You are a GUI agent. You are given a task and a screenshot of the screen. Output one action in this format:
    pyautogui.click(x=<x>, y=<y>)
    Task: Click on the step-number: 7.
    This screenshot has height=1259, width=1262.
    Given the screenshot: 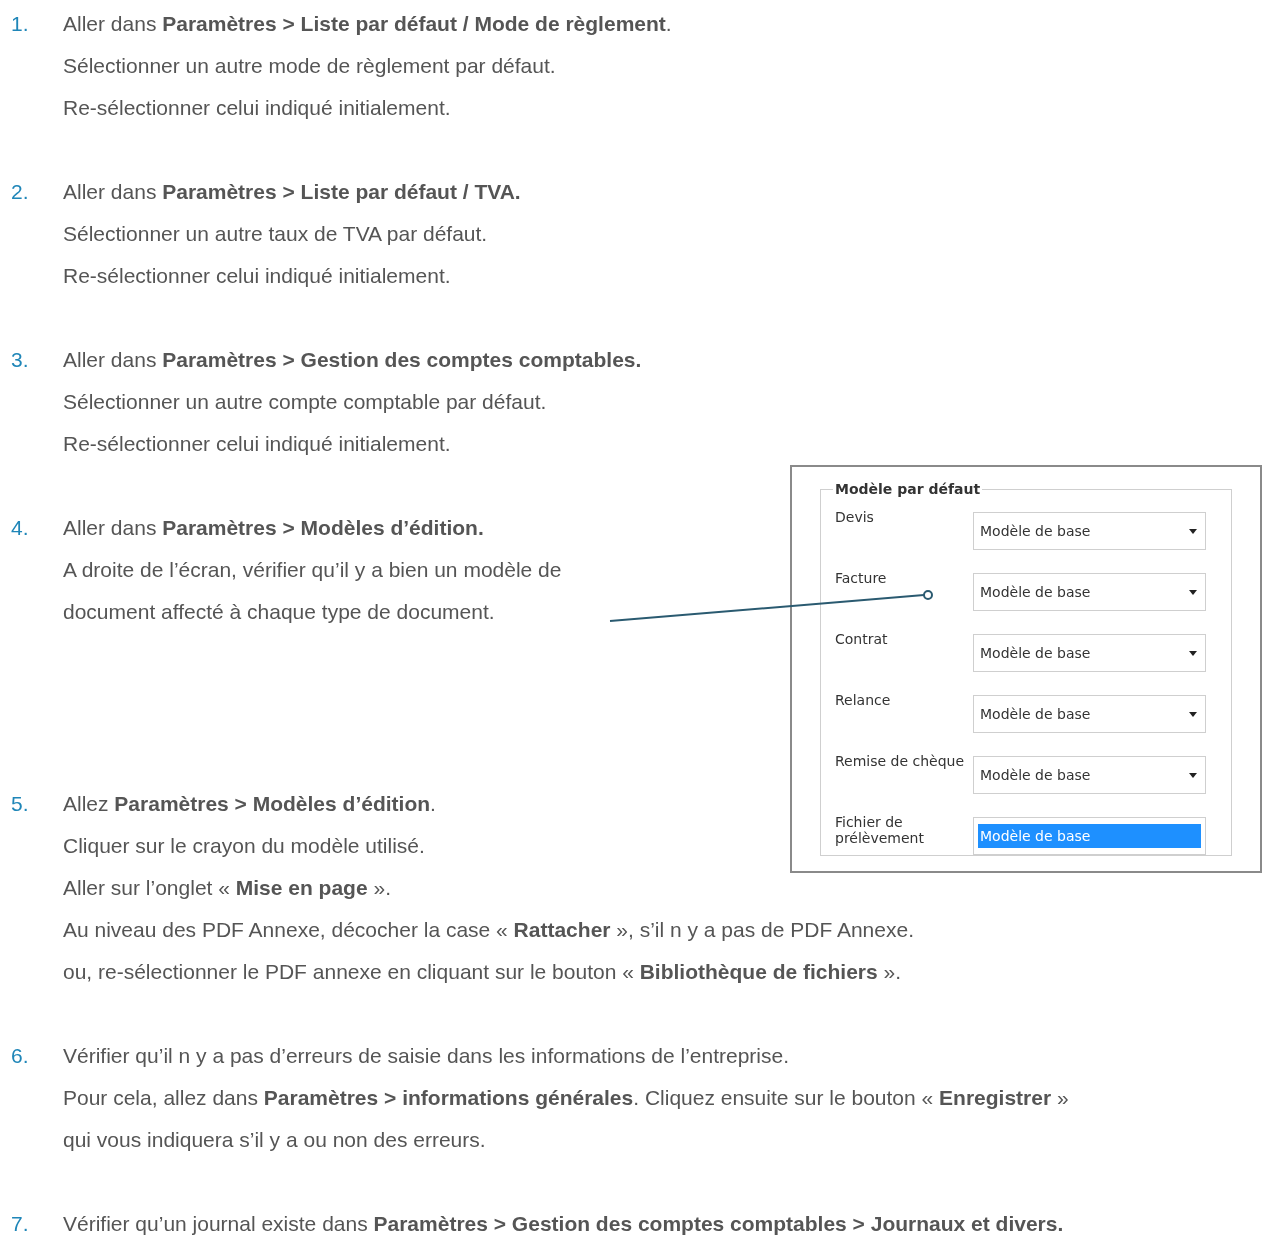 What is the action you would take?
    pyautogui.click(x=20, y=1224)
    